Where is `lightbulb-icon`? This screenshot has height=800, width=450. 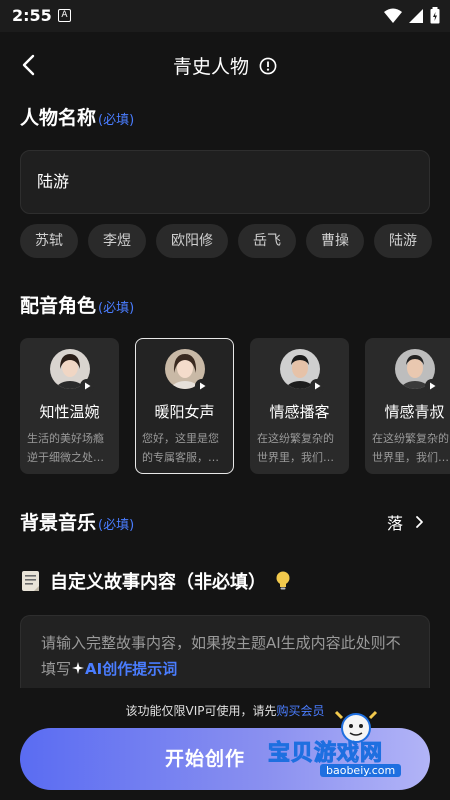 lightbulb-icon is located at coordinates (283, 581).